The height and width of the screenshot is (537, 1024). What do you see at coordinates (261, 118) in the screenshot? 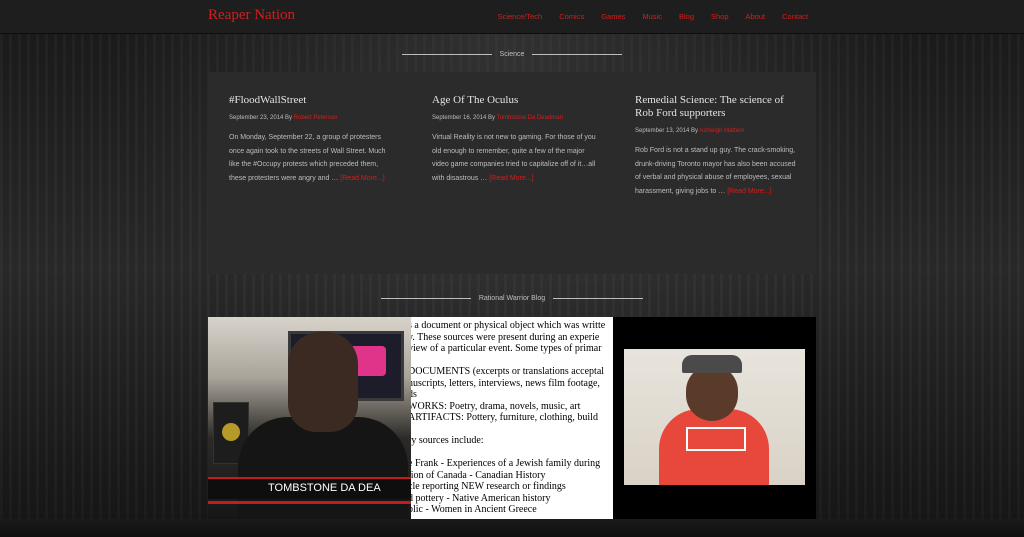
I see `post-date: September 23, 2014 By` at bounding box center [261, 118].